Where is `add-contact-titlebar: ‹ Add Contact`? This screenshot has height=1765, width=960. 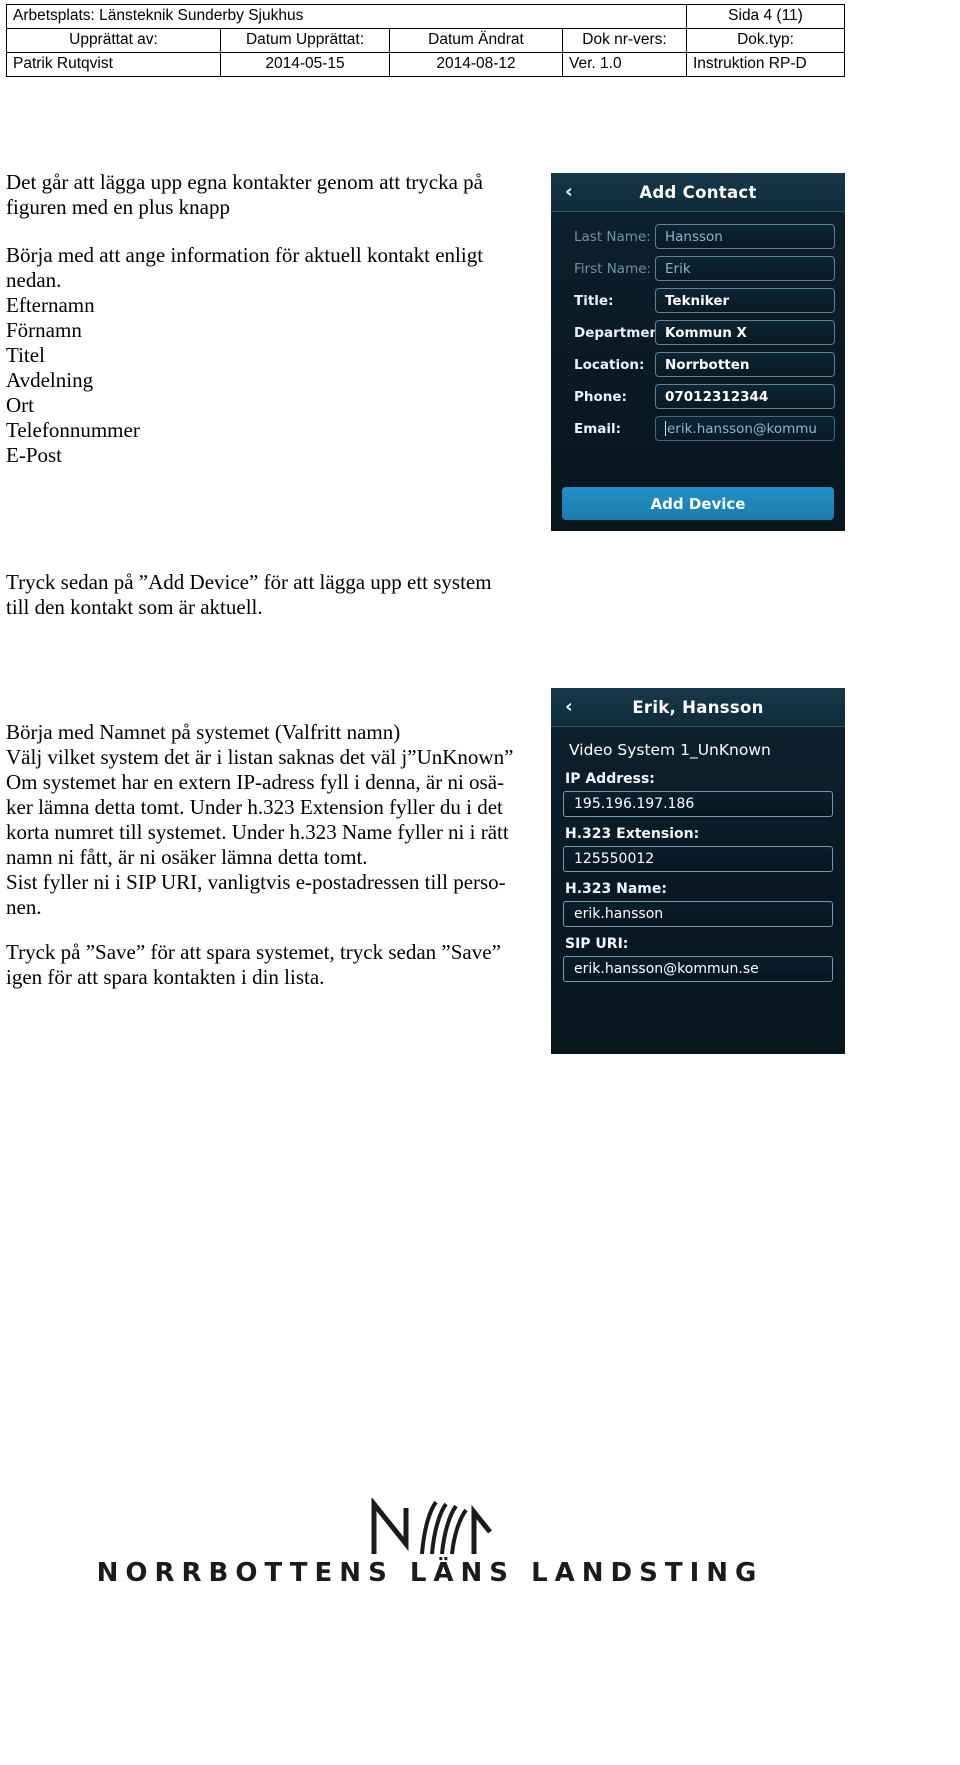 add-contact-titlebar: ‹ Add Contact is located at coordinates (698, 192).